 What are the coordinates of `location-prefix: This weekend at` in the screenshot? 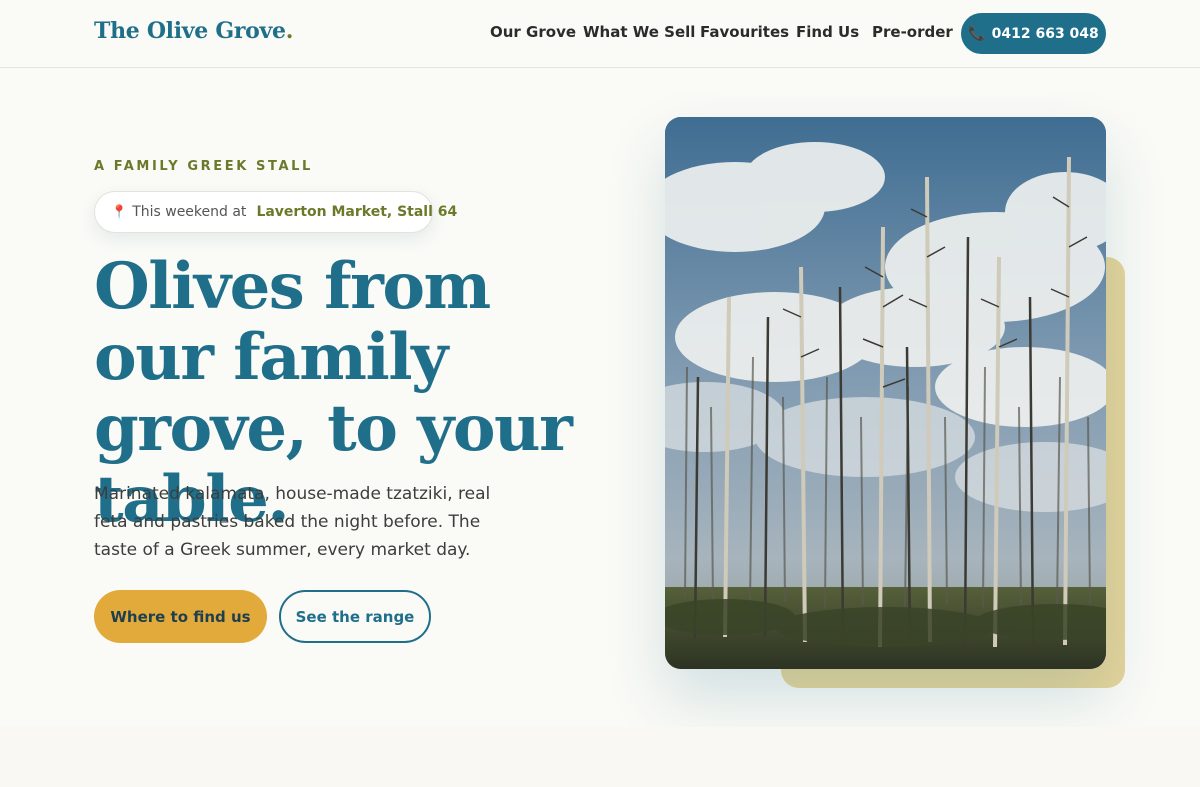 It's located at (189, 212).